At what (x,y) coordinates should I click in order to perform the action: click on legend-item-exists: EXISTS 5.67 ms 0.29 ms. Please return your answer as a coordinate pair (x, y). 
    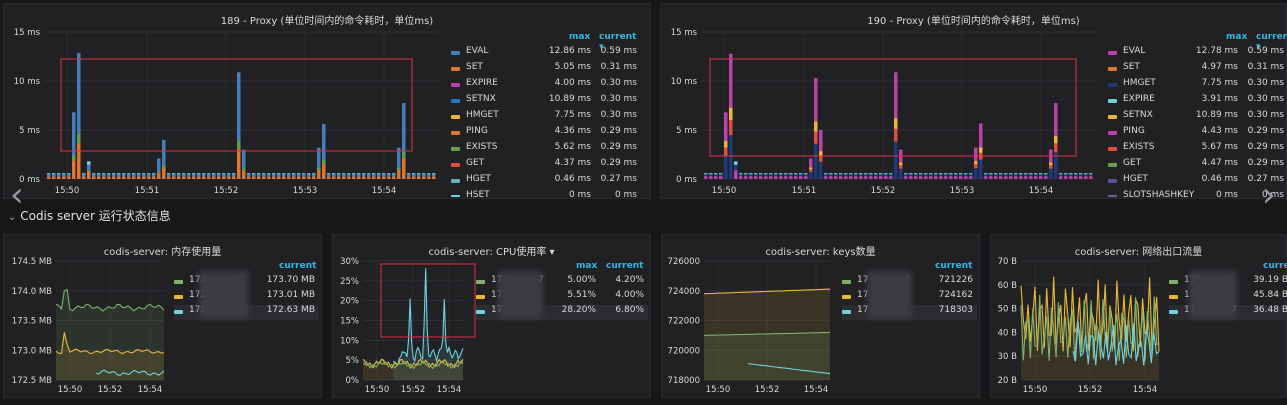
    Looking at the image, I should click on (1197, 149).